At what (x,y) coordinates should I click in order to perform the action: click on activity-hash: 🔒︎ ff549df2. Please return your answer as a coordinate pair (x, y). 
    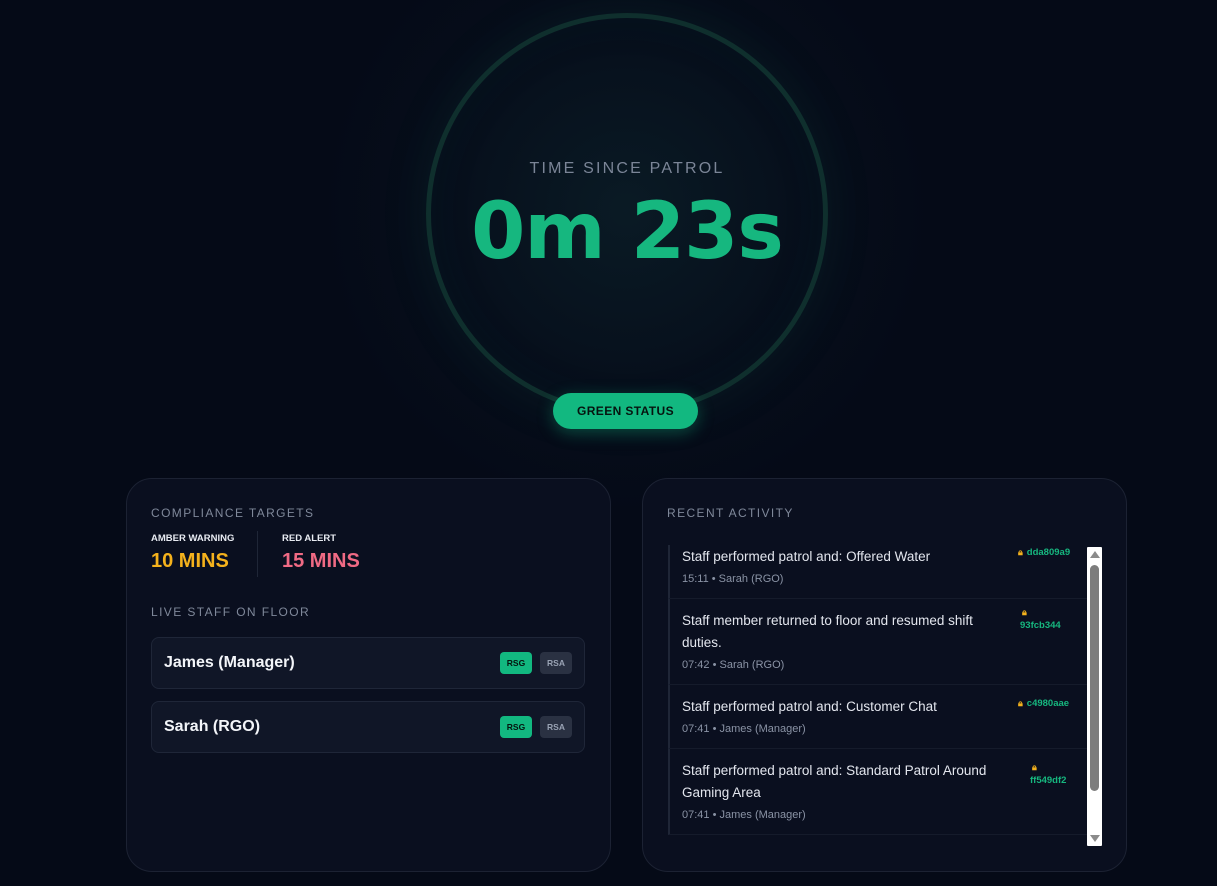
    Looking at the image, I should click on (1048, 774).